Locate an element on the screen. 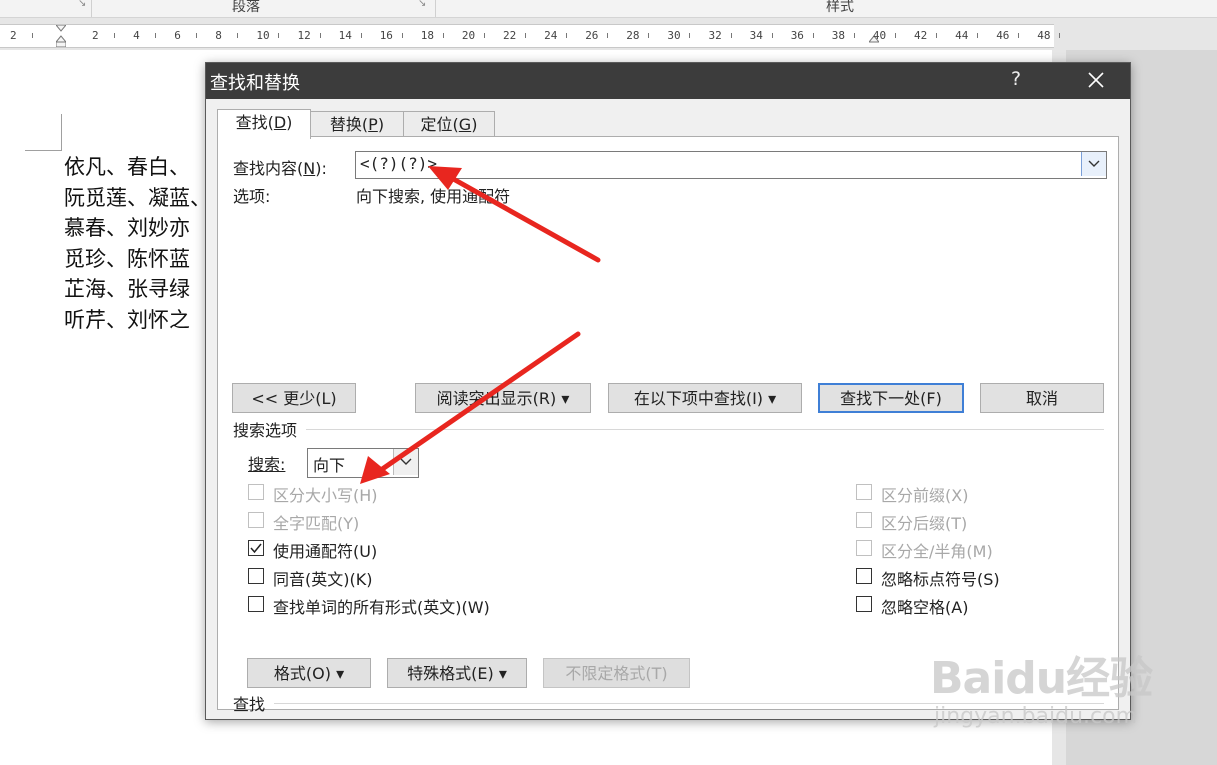  ruler-number: 14 is located at coordinates (345, 35).